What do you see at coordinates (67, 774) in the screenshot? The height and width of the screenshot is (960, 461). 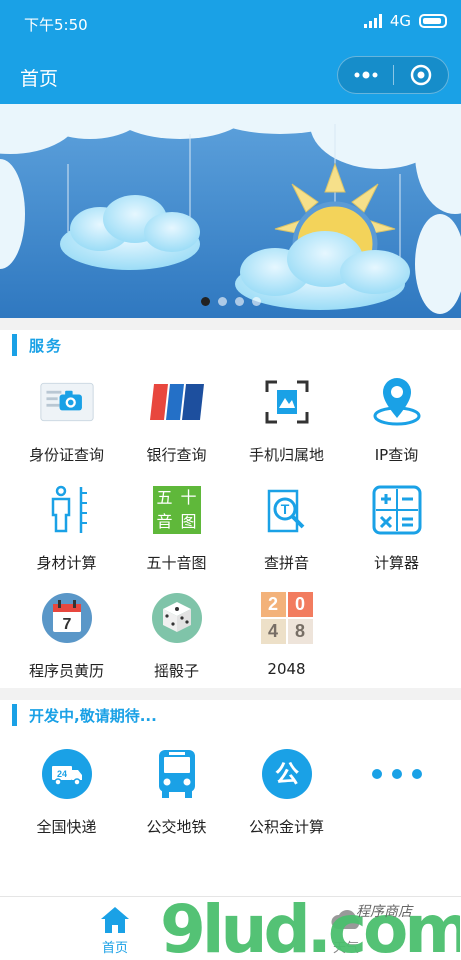 I see `express-delivery-icon: 24` at bounding box center [67, 774].